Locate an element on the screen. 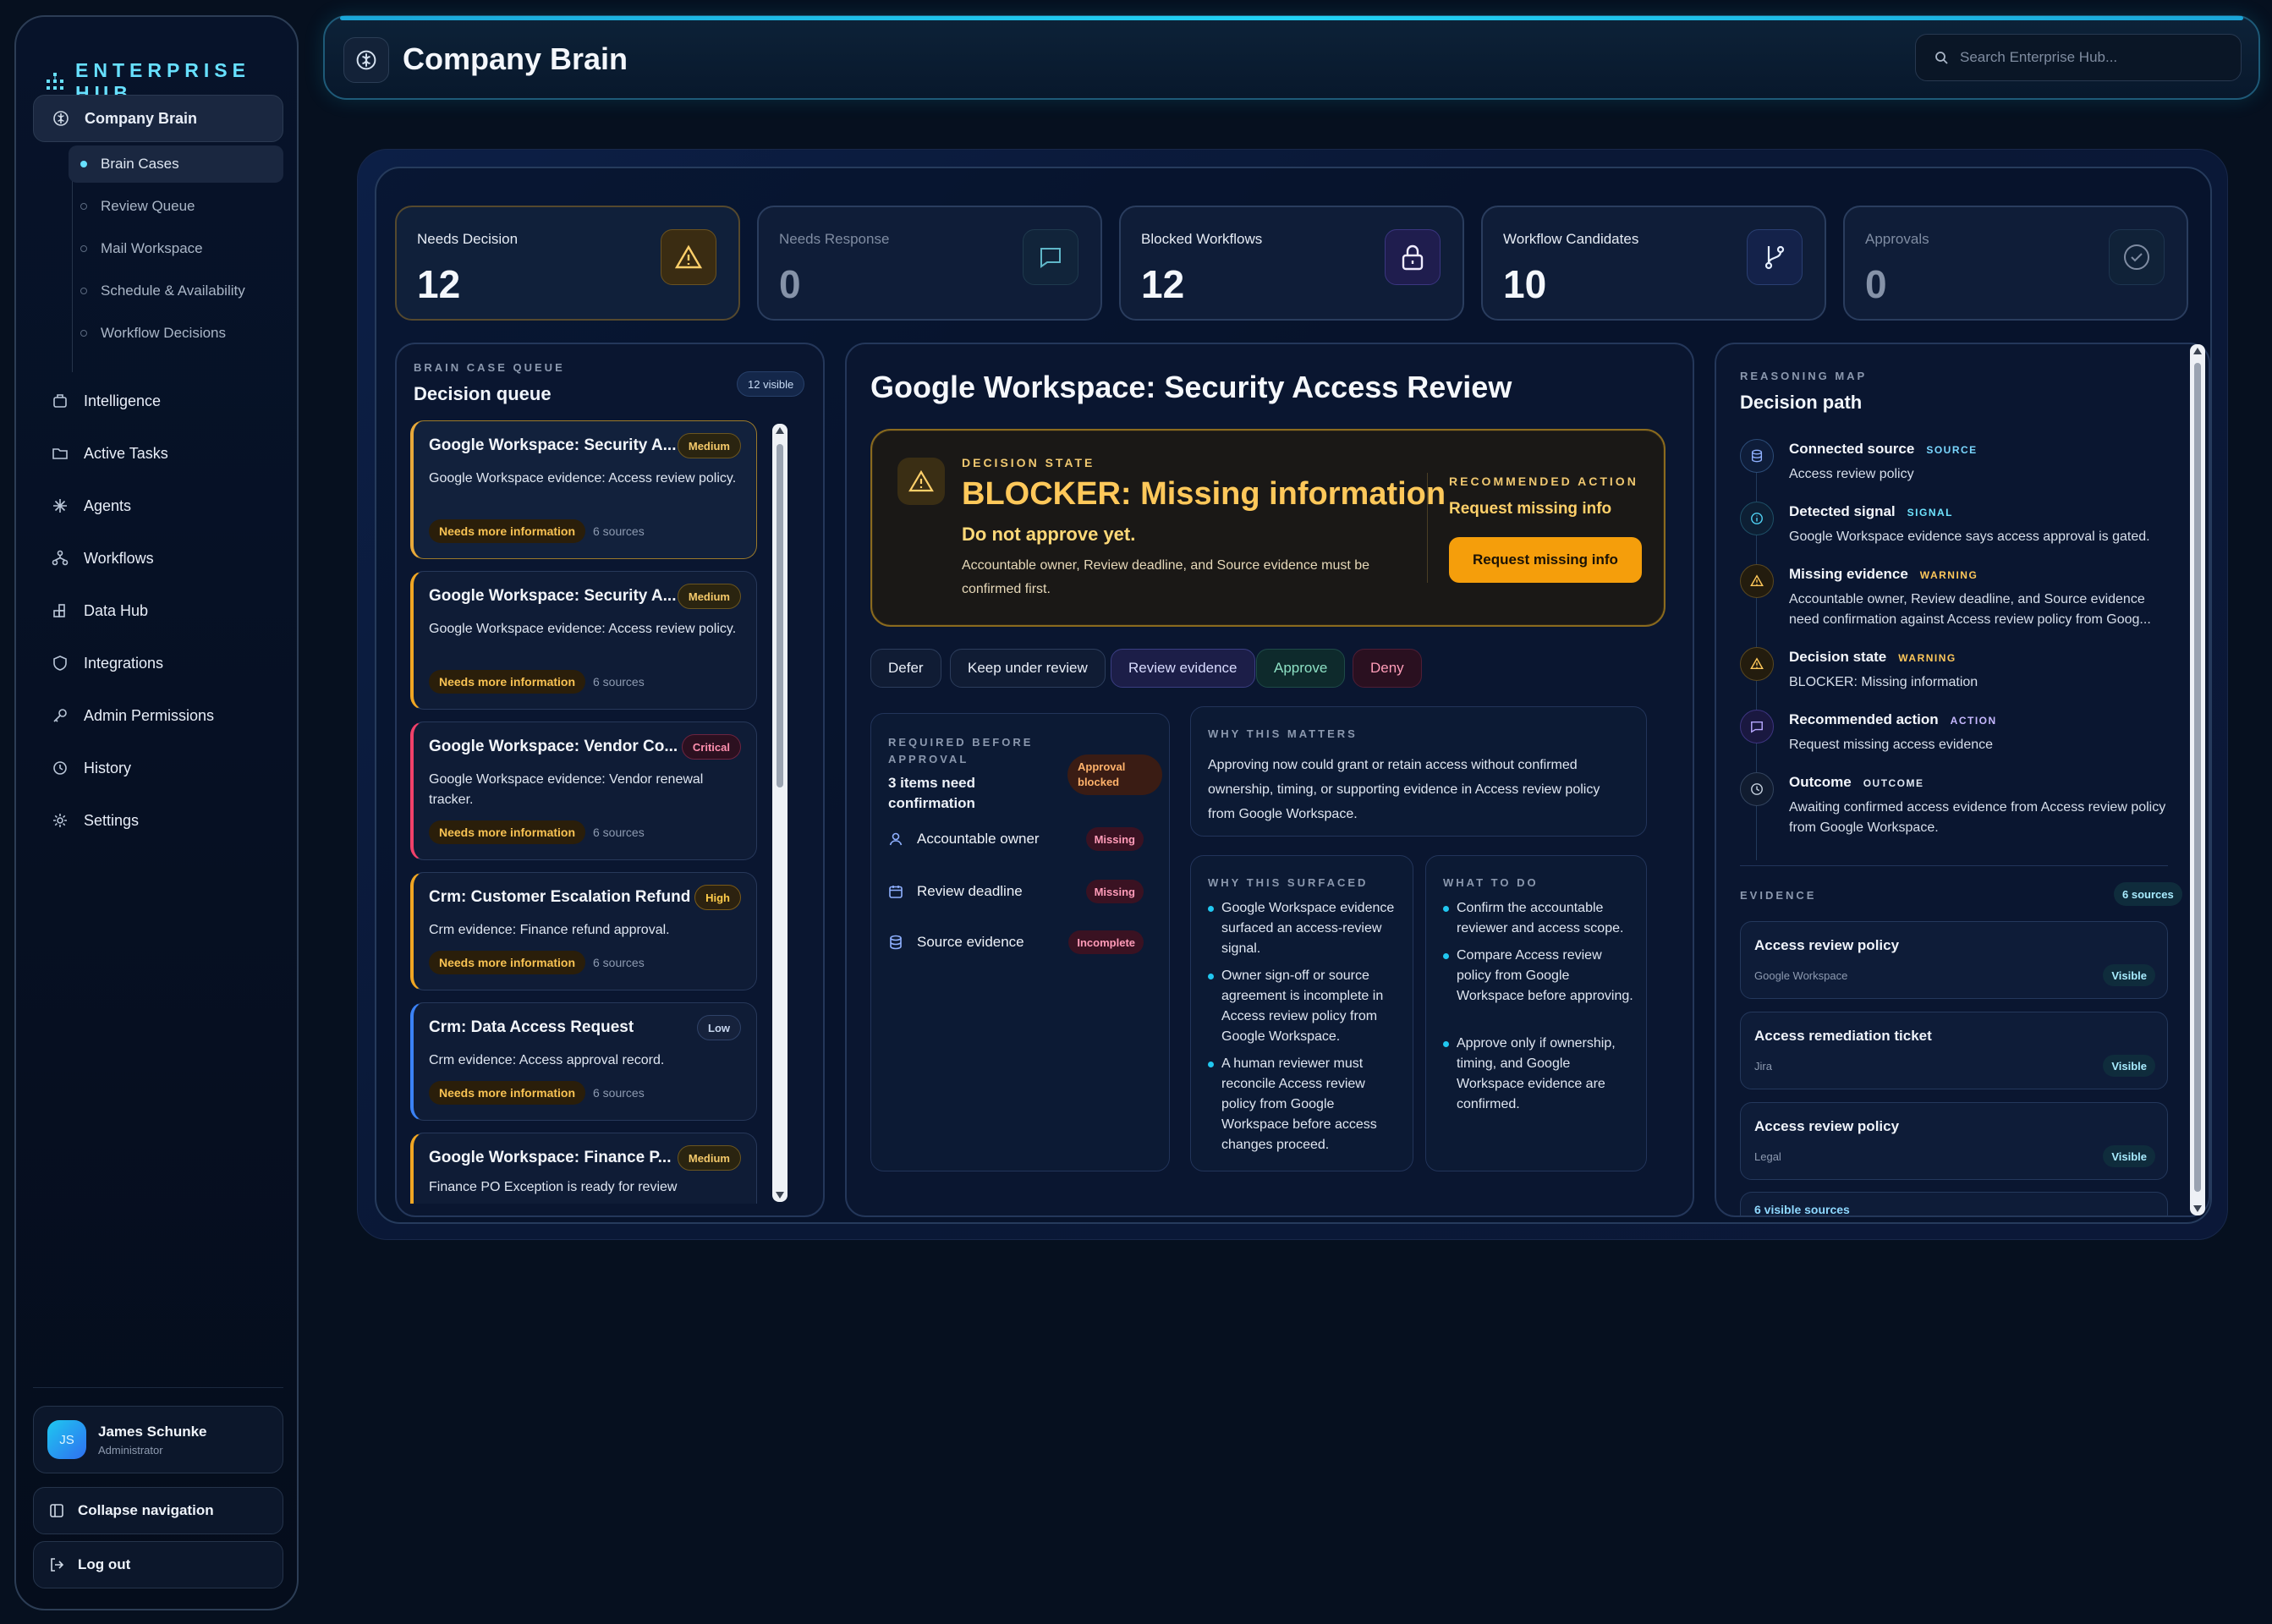 The width and height of the screenshot is (2272, 1624). more-sources-link: 6 visible sources is located at coordinates (1954, 1204).